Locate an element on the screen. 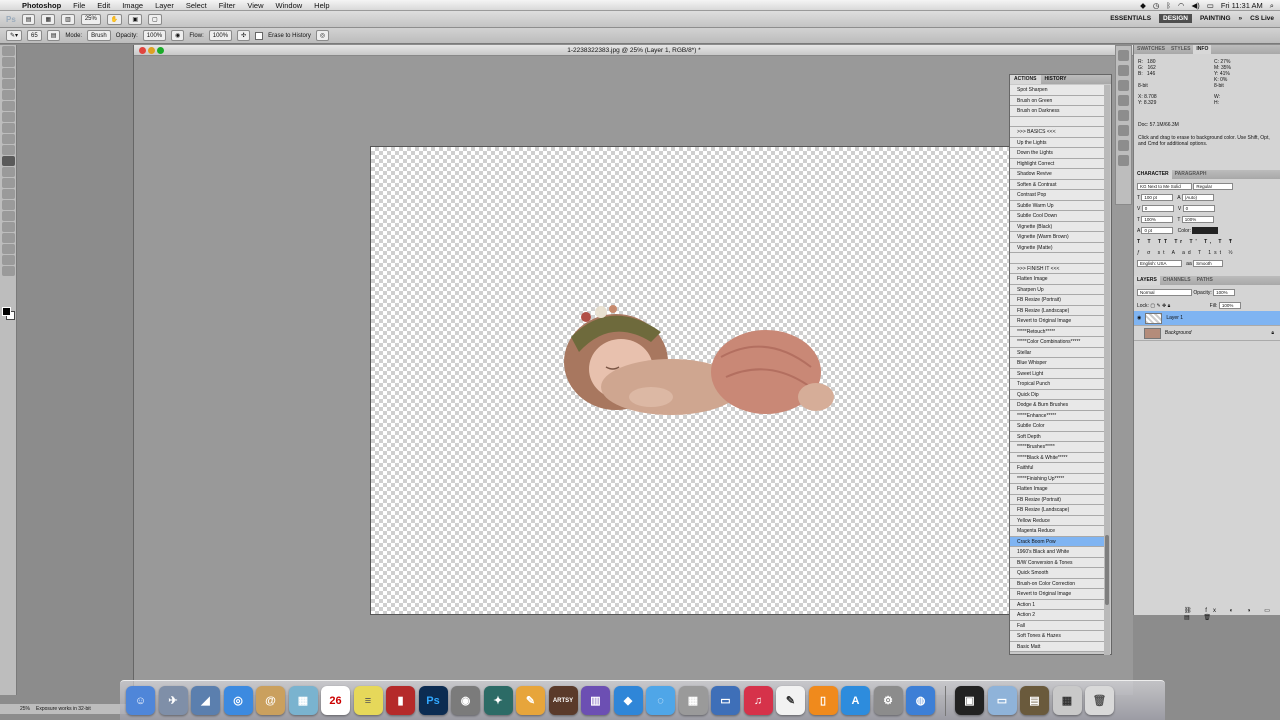  action-item: FB Resize (Landscape) is located at coordinates (1057, 310).